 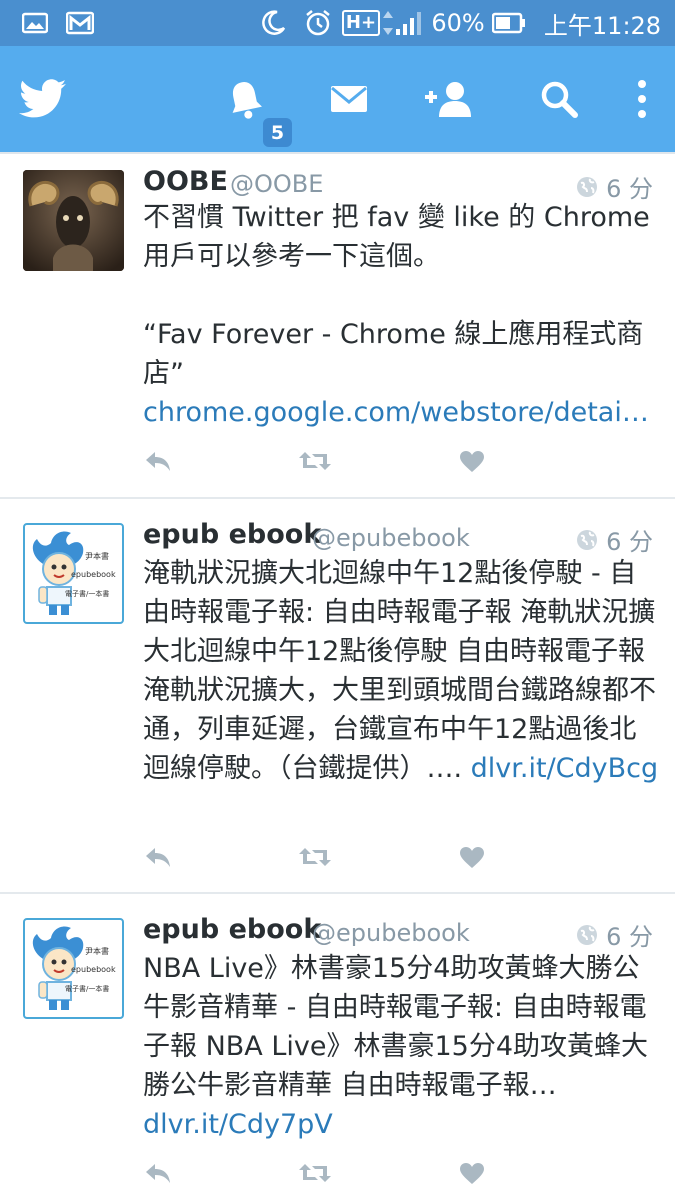 I want to click on clock: 上午11:28, so click(x=602, y=25).